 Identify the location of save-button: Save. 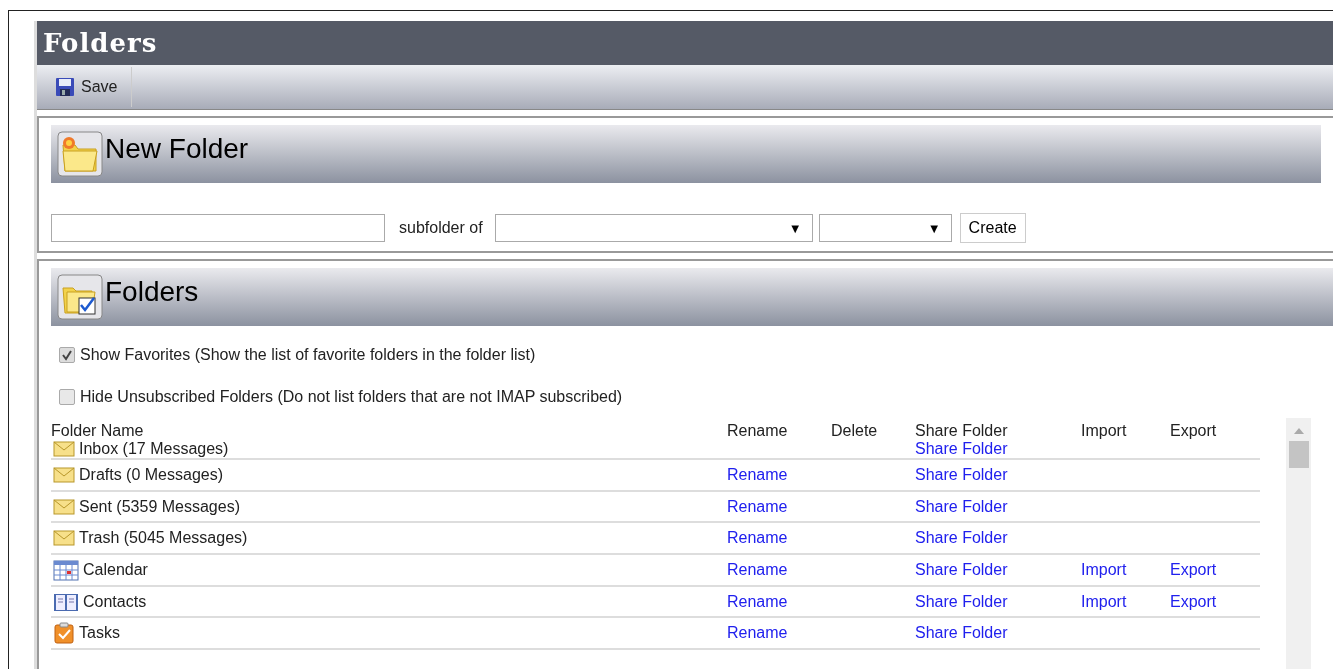
(85, 87).